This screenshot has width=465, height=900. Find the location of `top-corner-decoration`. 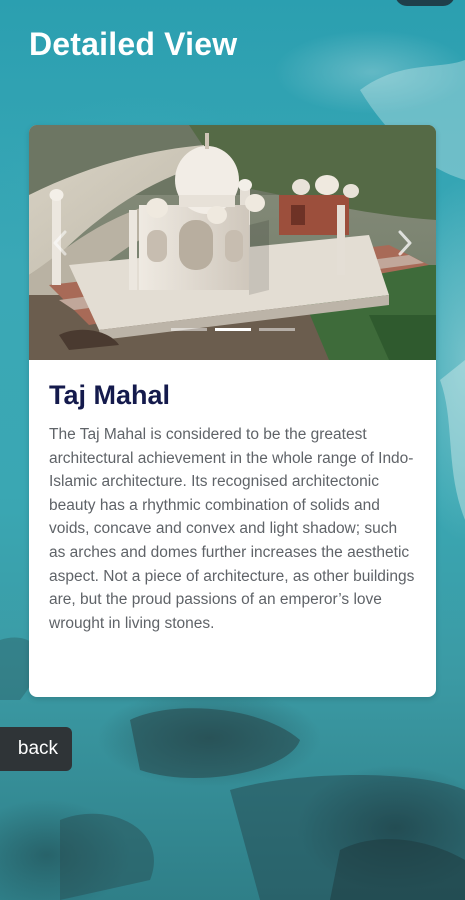

top-corner-decoration is located at coordinates (425, 3).